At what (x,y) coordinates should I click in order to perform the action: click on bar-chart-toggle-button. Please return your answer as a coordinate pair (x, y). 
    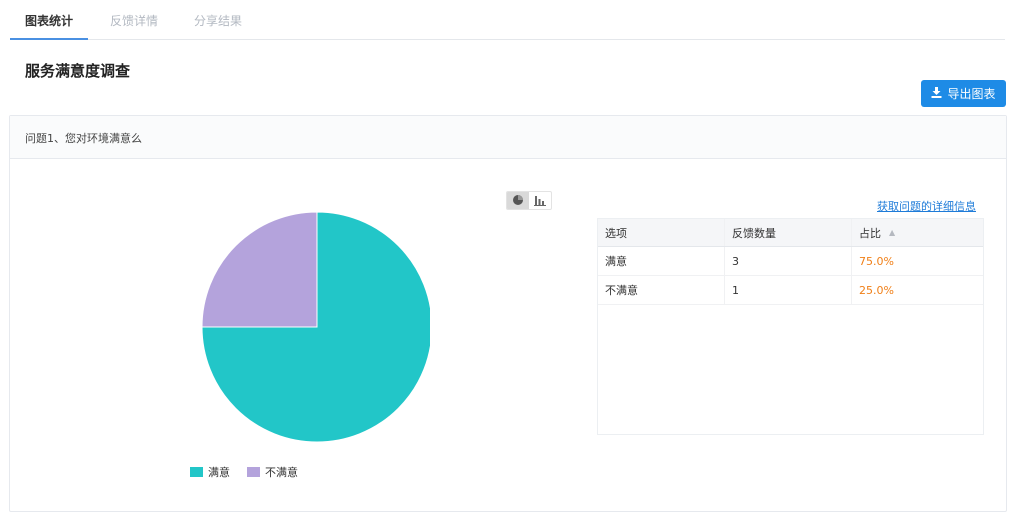
    Looking at the image, I should click on (540, 200).